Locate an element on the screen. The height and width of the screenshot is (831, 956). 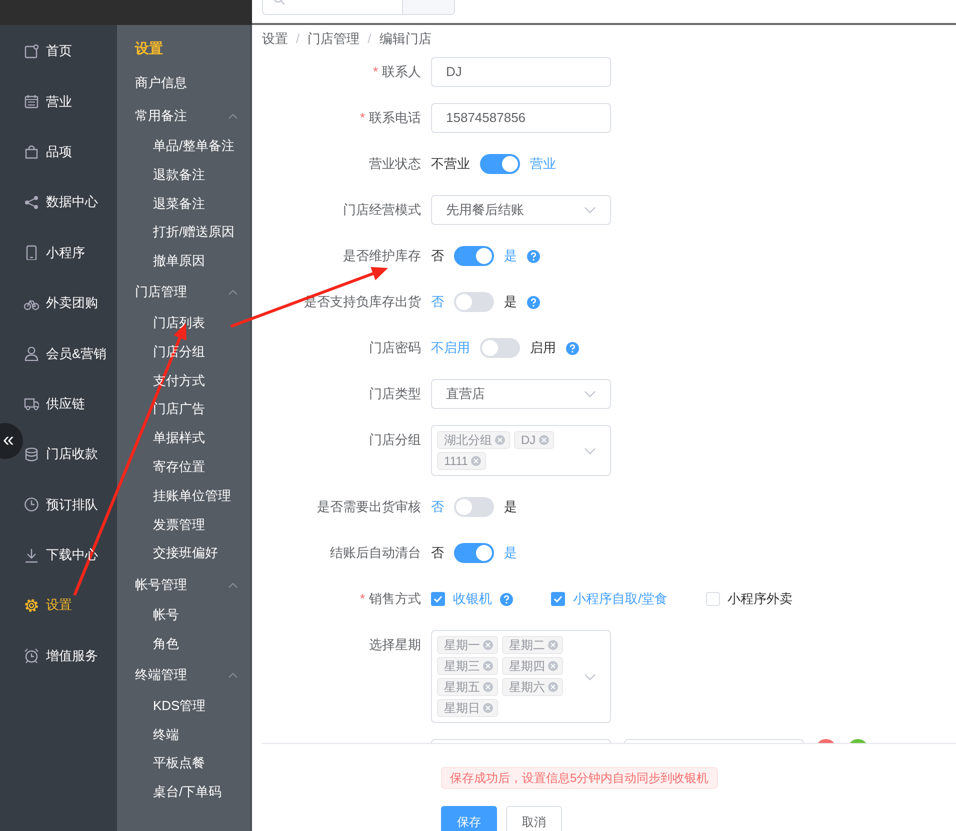
database-icon is located at coordinates (31, 454).